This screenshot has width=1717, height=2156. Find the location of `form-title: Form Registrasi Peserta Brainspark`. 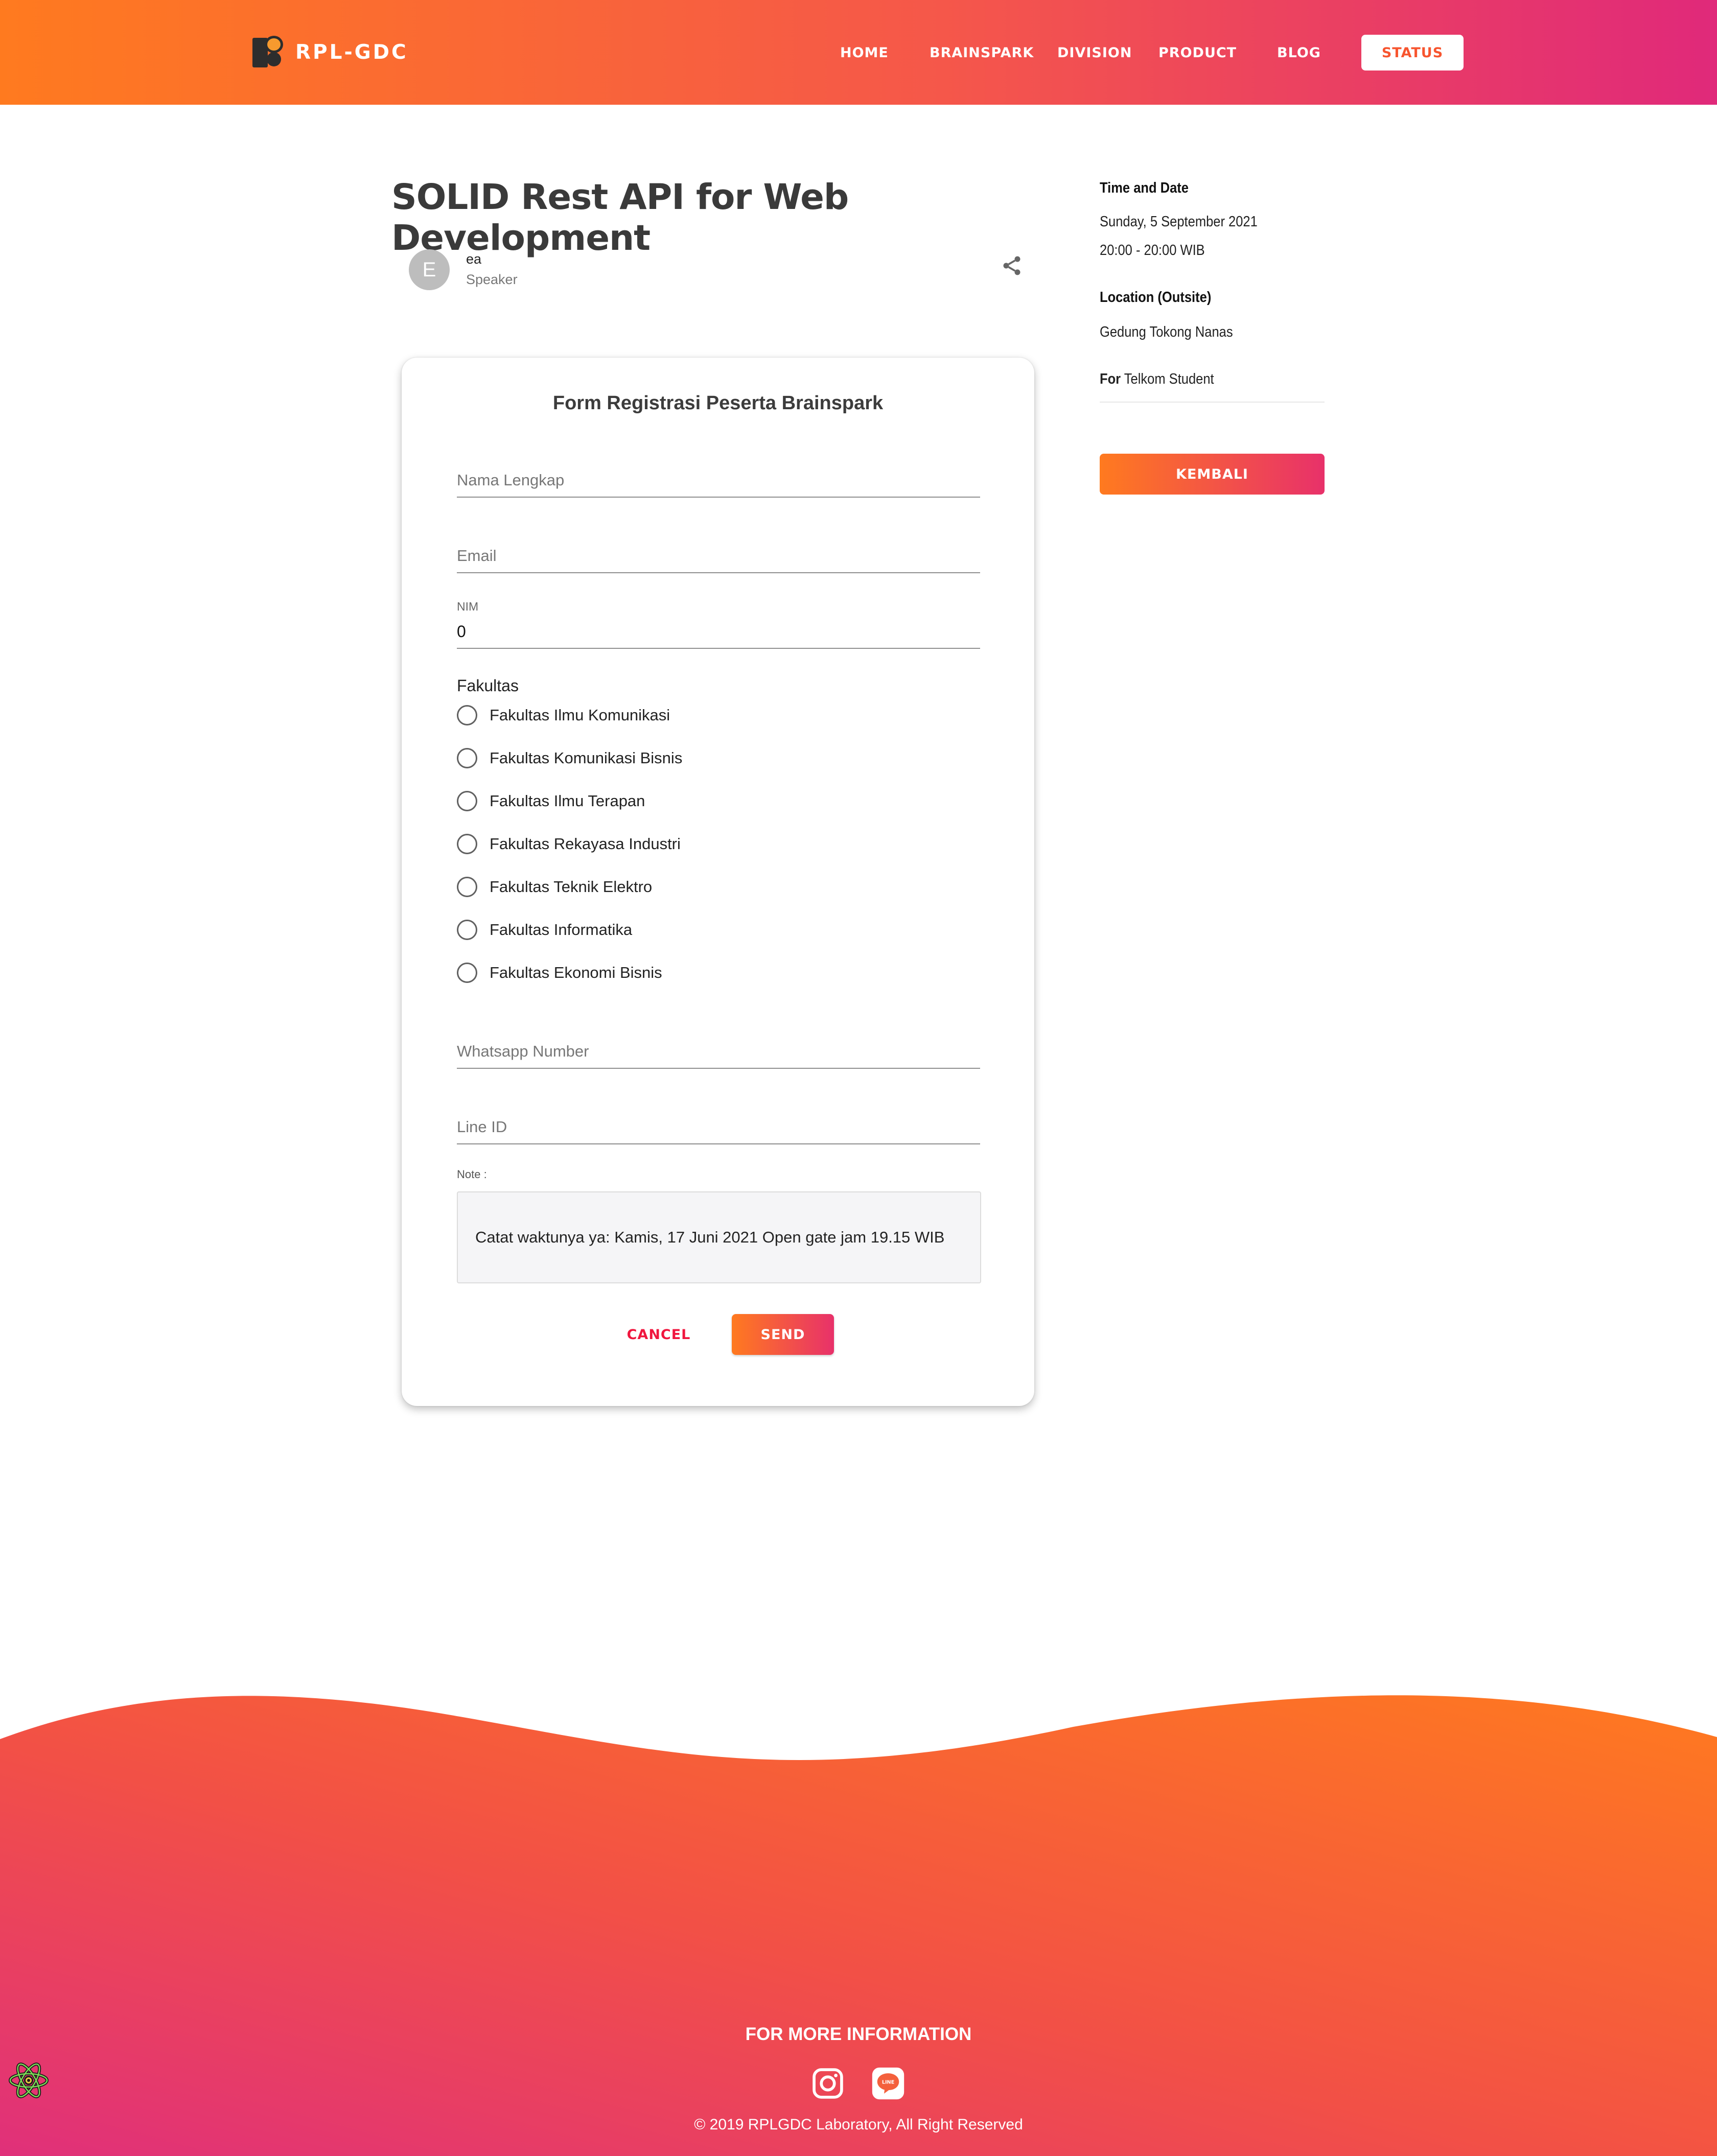

form-title: Form Registrasi Peserta Brainspark is located at coordinates (718, 403).